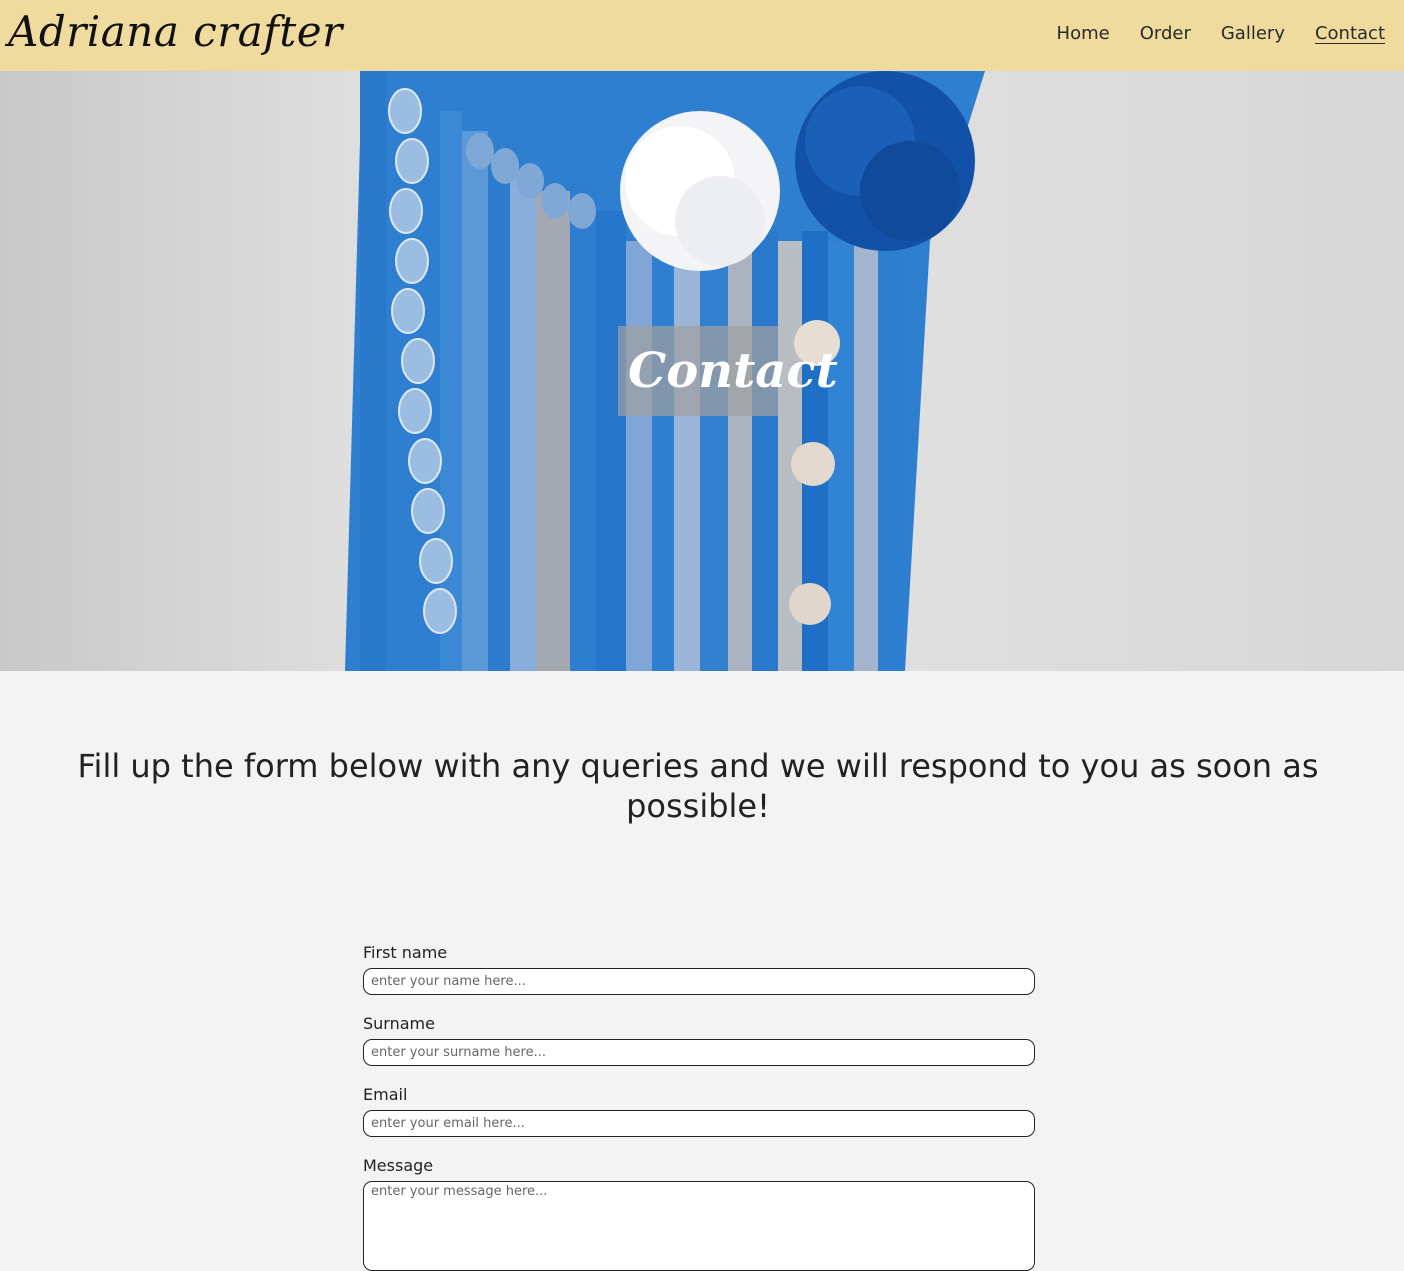  Describe the element at coordinates (1350, 34) in the screenshot. I see `nav-contact-link: Contact` at that location.